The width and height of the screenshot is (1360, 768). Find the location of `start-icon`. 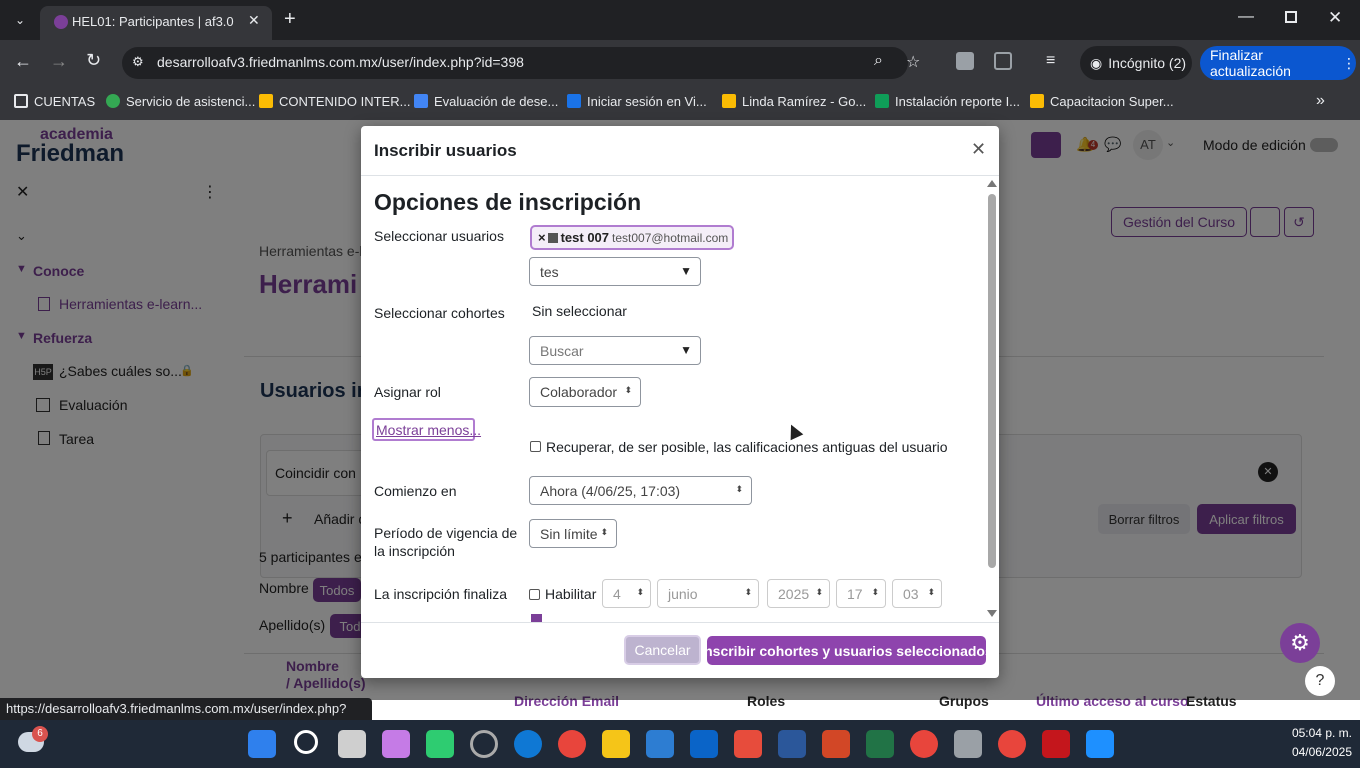

start-icon is located at coordinates (262, 744).